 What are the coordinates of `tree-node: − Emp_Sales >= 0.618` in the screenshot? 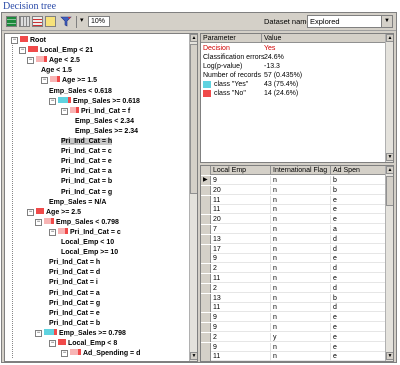 It's located at (94, 101).